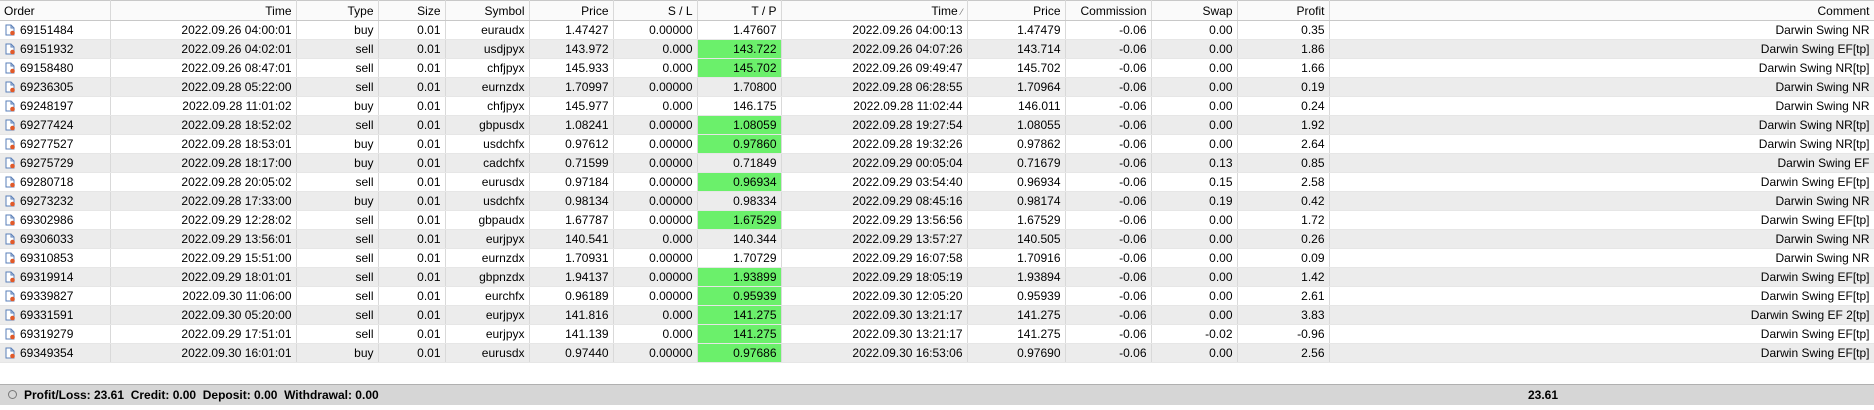 The width and height of the screenshot is (1874, 410). Describe the element at coordinates (1601, 315) in the screenshot. I see `cell-comment: Darwin Swing EF 2[tp]` at that location.